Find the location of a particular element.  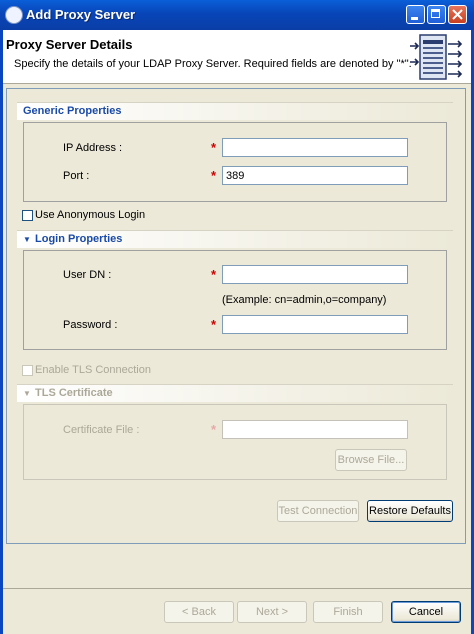

anonymous-login-label: Use Anonymous Login is located at coordinates (90, 215).